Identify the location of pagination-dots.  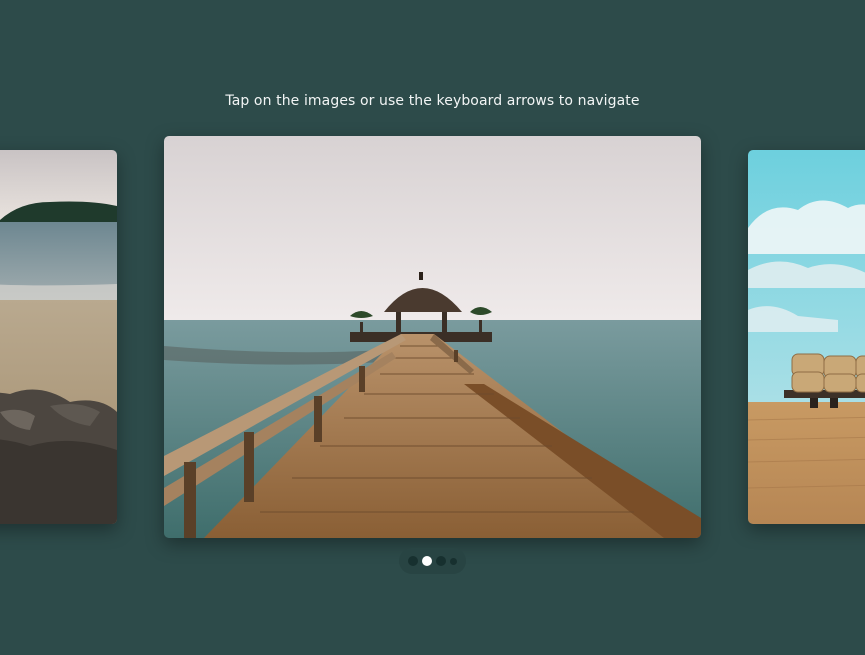
(432, 561).